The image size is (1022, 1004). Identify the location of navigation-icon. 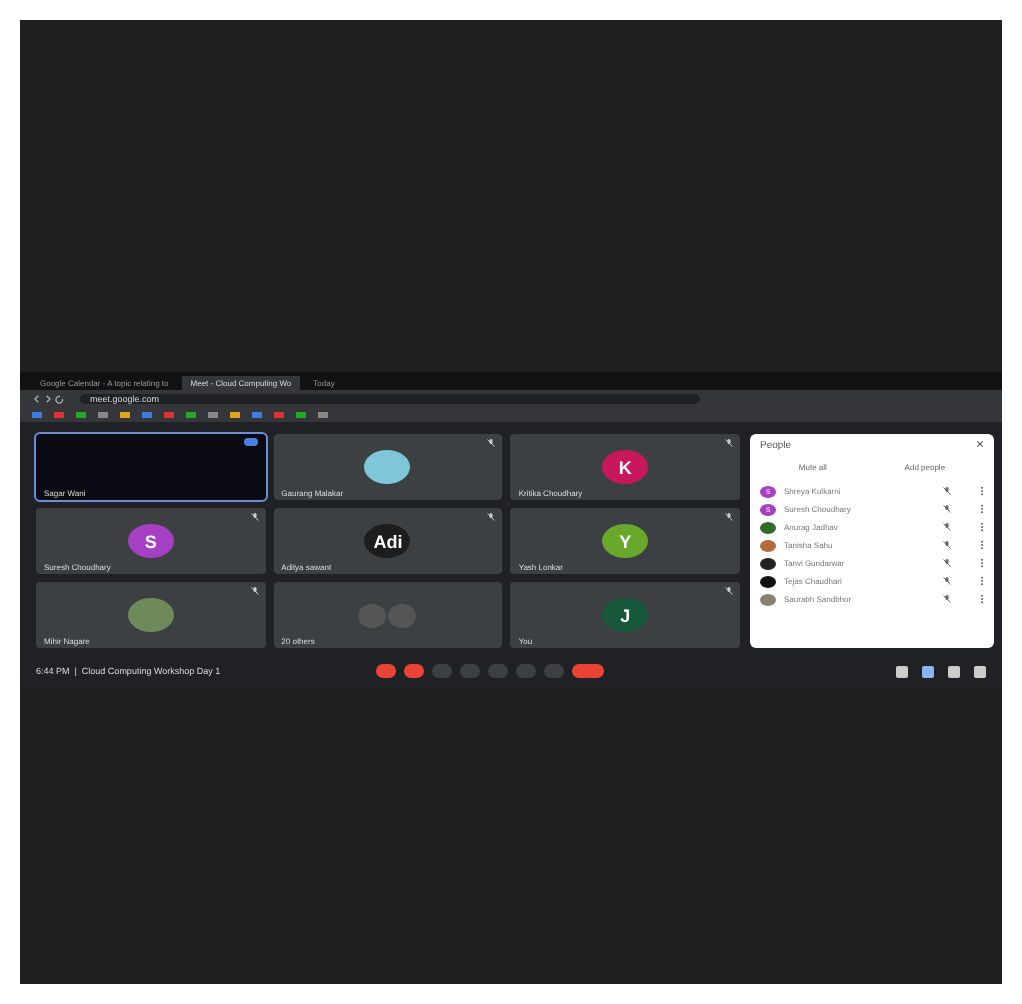
(50, 399).